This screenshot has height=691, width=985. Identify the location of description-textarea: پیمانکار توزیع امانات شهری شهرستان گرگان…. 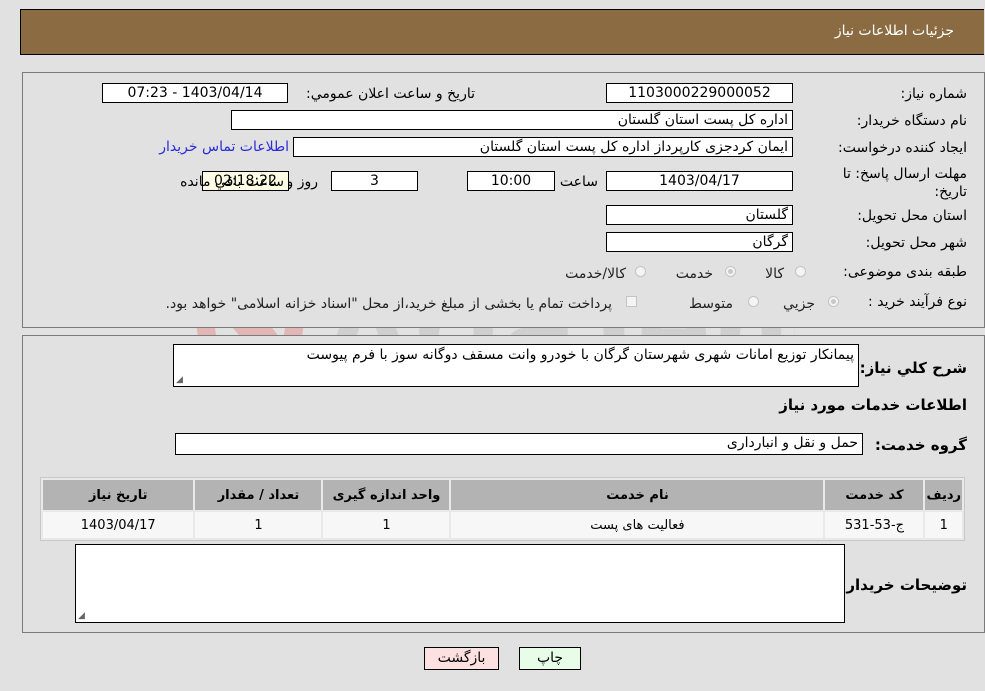
(516, 365).